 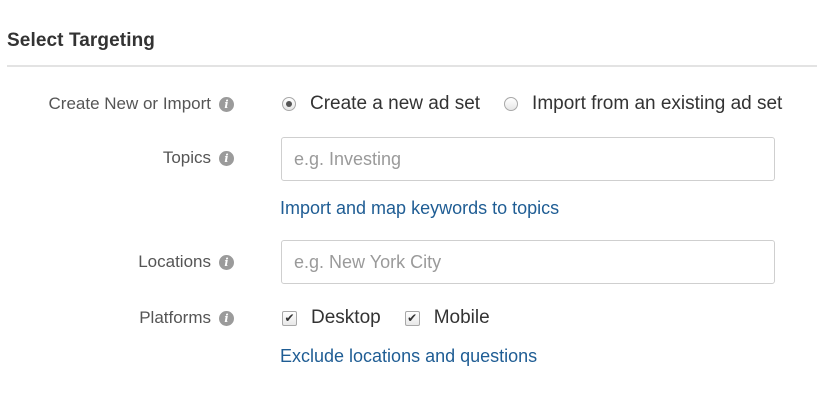 I want to click on topics-label-row: Topics i, so click(x=198, y=158).